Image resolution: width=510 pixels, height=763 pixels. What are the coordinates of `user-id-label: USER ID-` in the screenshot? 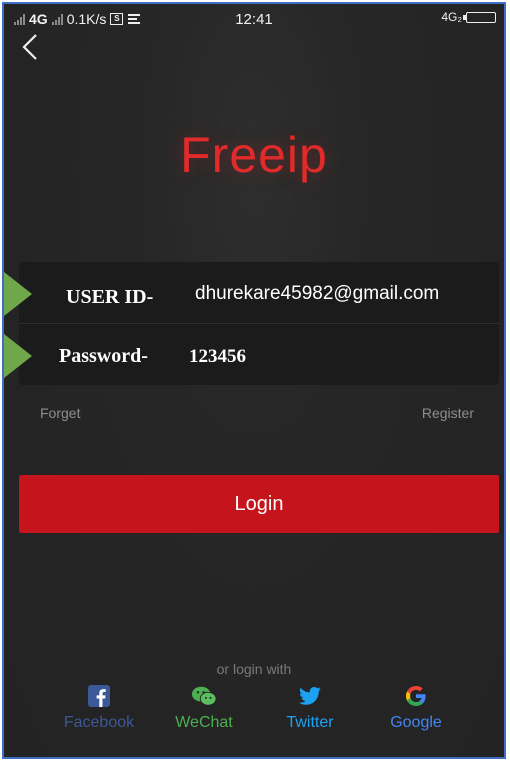 It's located at (110, 297).